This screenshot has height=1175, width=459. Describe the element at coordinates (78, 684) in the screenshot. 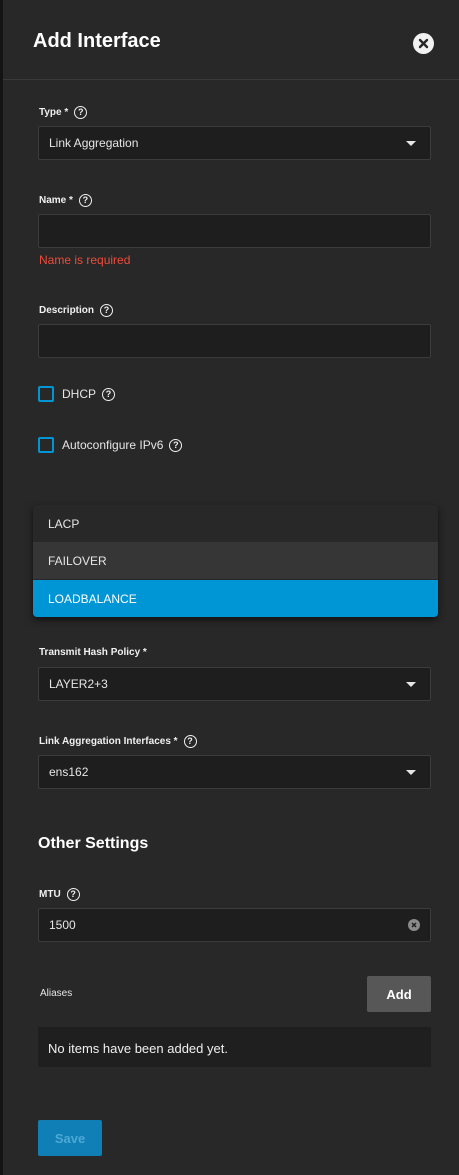

I see `transmit-hash-policy-value: LAYER2+3` at that location.